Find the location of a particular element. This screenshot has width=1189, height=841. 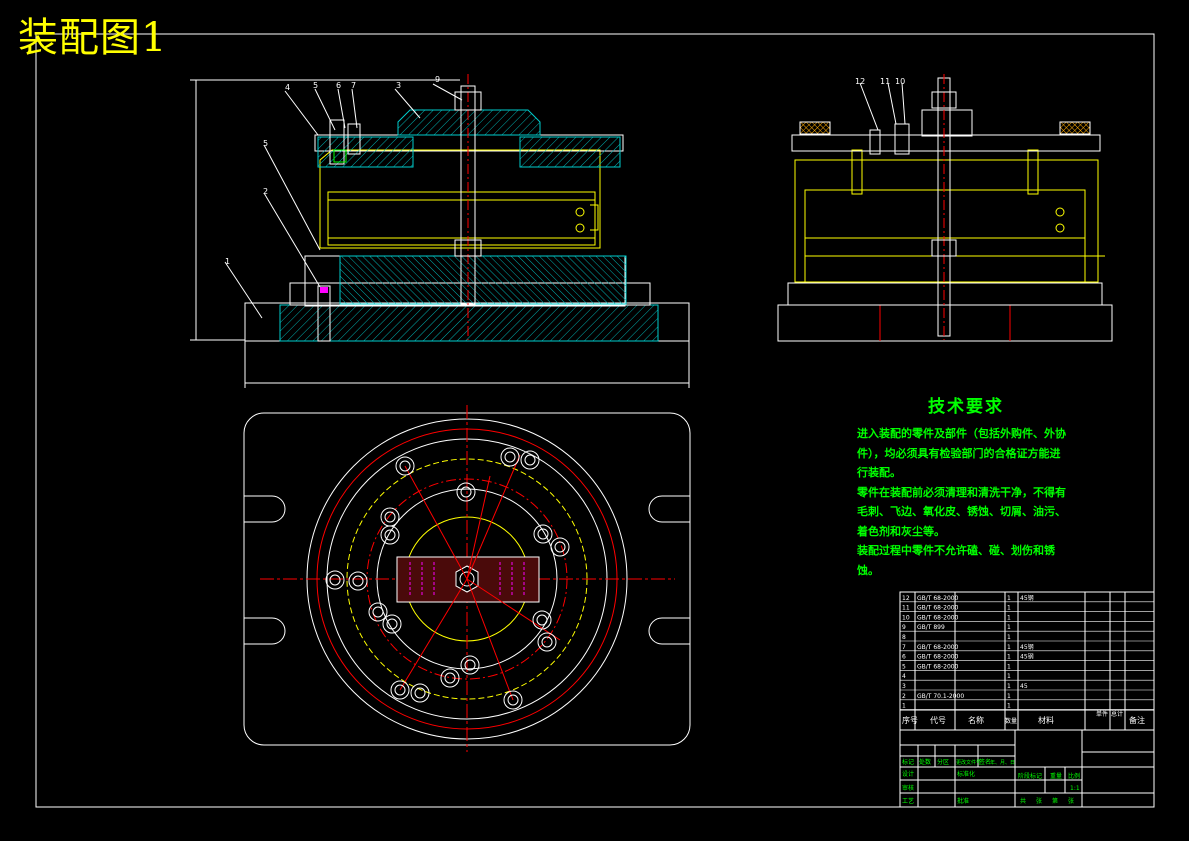

parts-table-cell: 7 is located at coordinates (904, 647).